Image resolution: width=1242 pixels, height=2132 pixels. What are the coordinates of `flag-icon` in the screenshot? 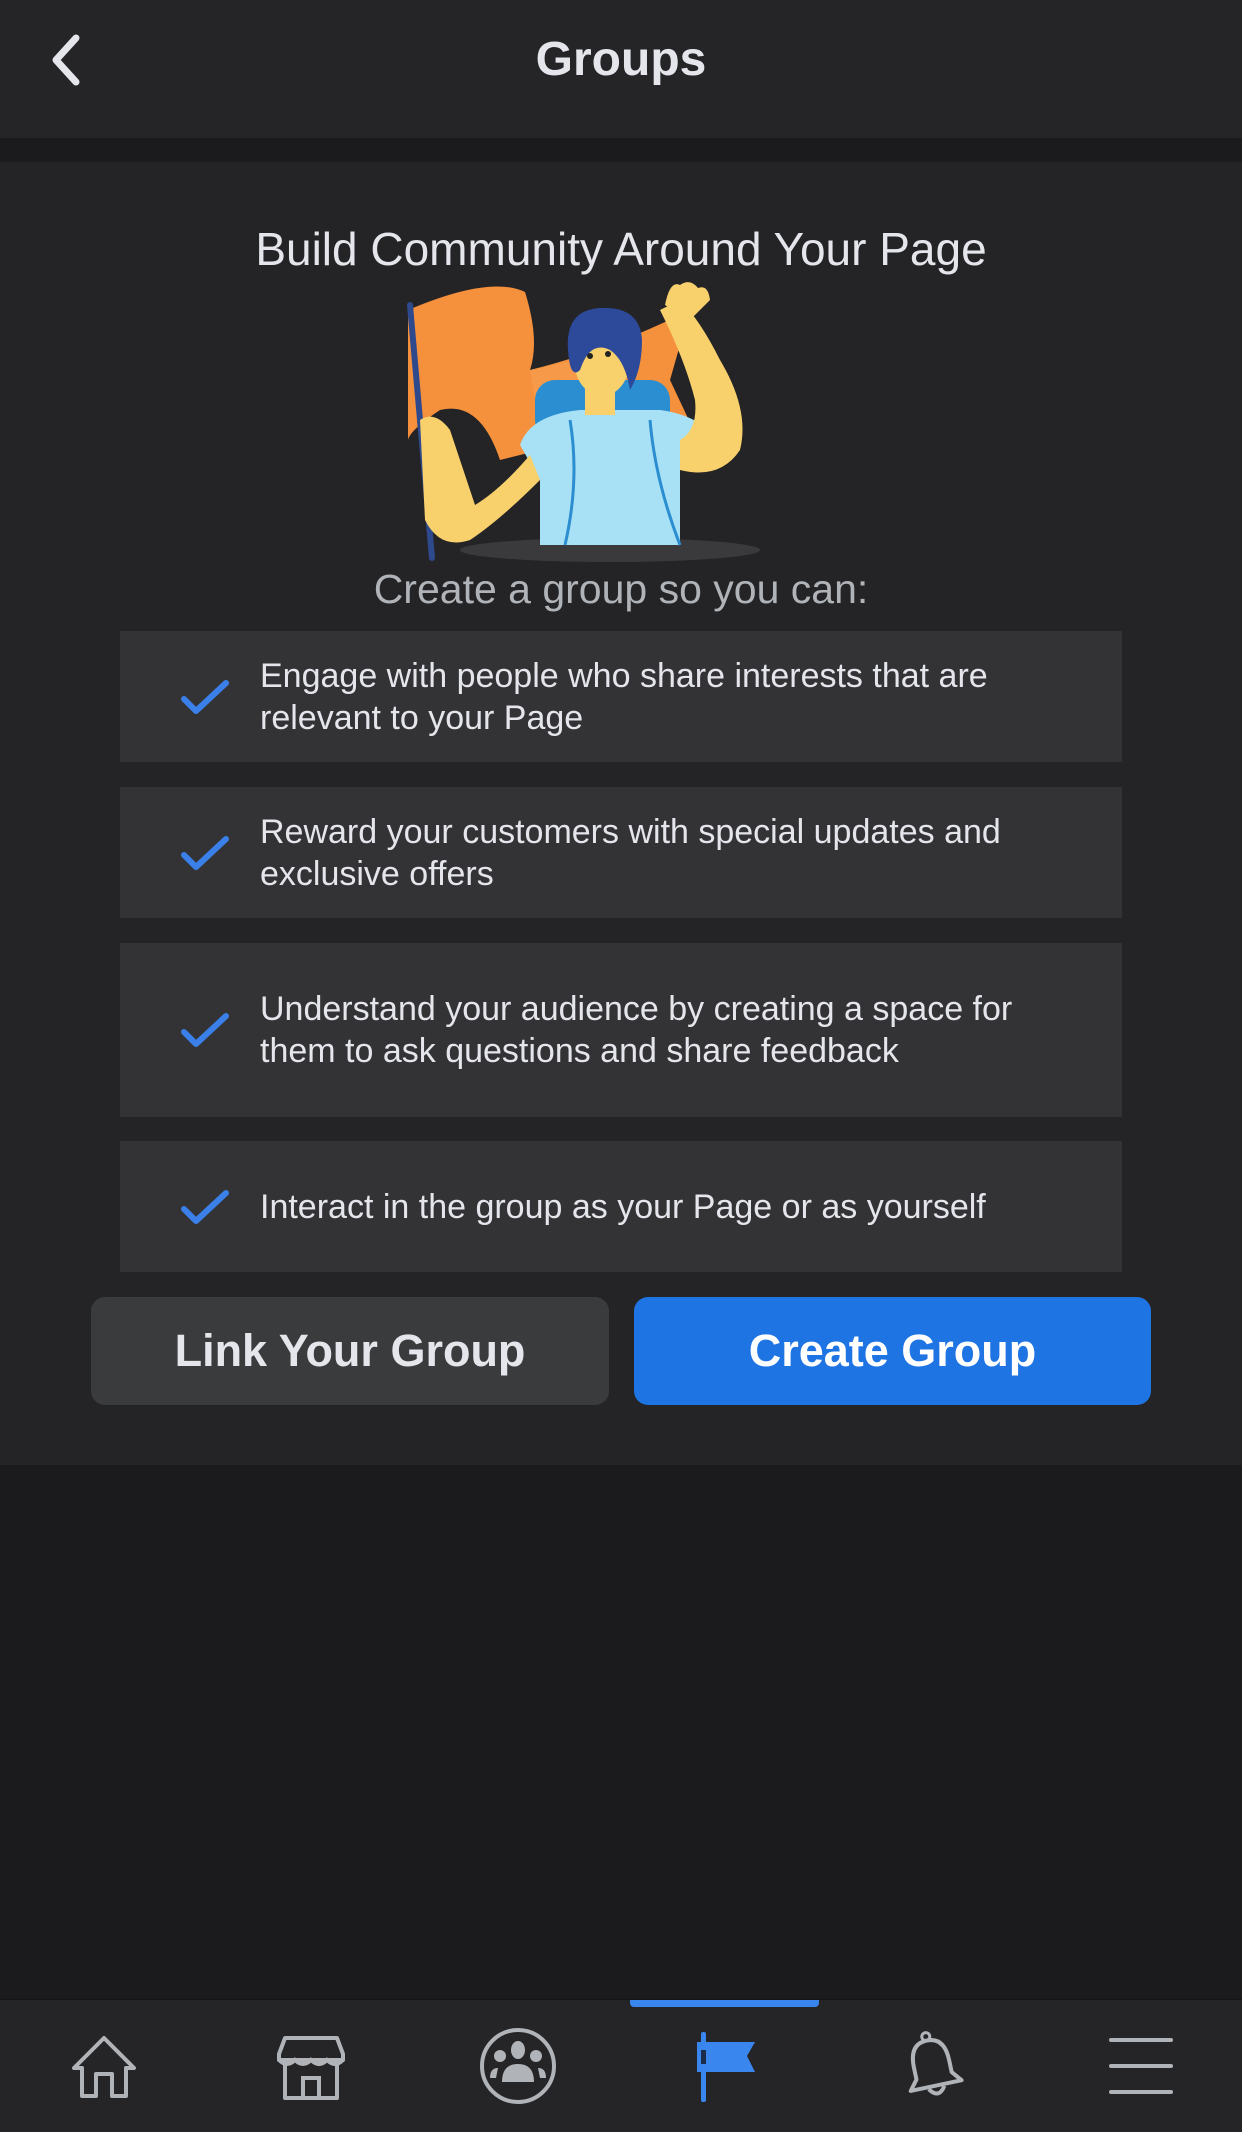 It's located at (725, 2067).